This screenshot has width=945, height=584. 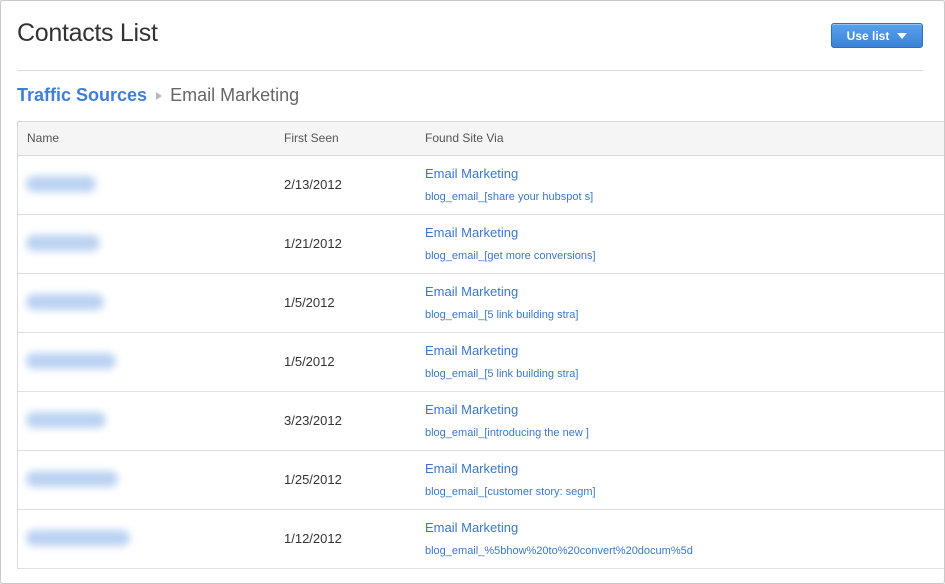 What do you see at coordinates (235, 95) in the screenshot?
I see `breadcrumb-current: Email Marketing` at bounding box center [235, 95].